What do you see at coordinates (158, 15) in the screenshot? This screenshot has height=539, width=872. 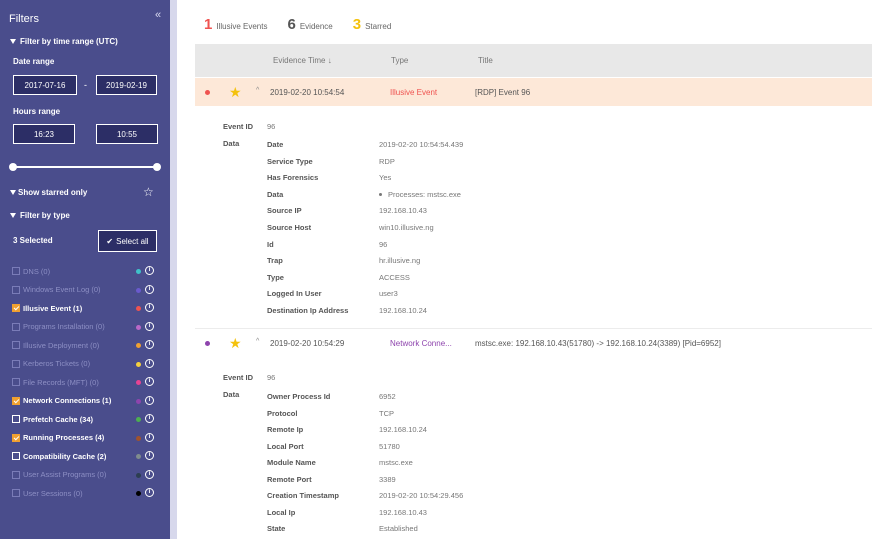 I see `collapse-sidebar-icon: «` at bounding box center [158, 15].